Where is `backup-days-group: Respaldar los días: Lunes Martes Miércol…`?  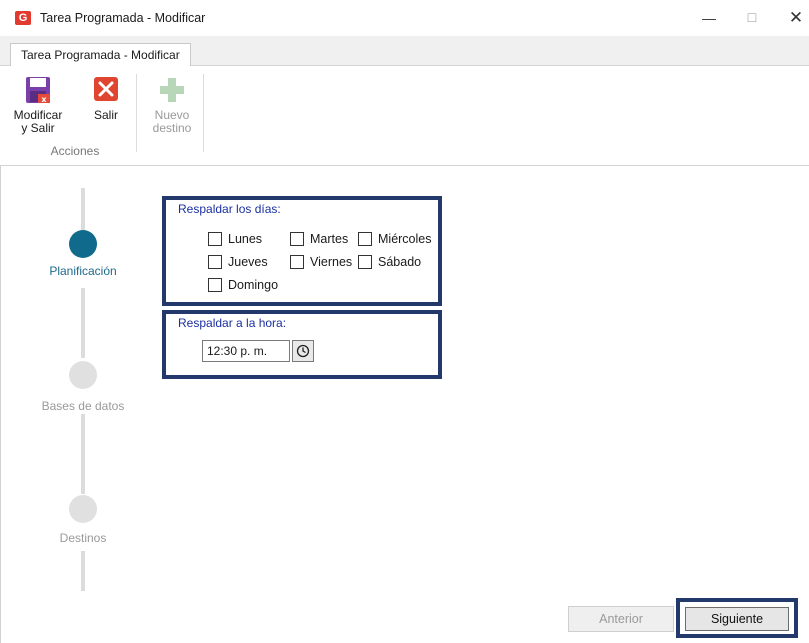
backup-days-group: Respaldar los días: Lunes Martes Miércol… is located at coordinates (302, 251).